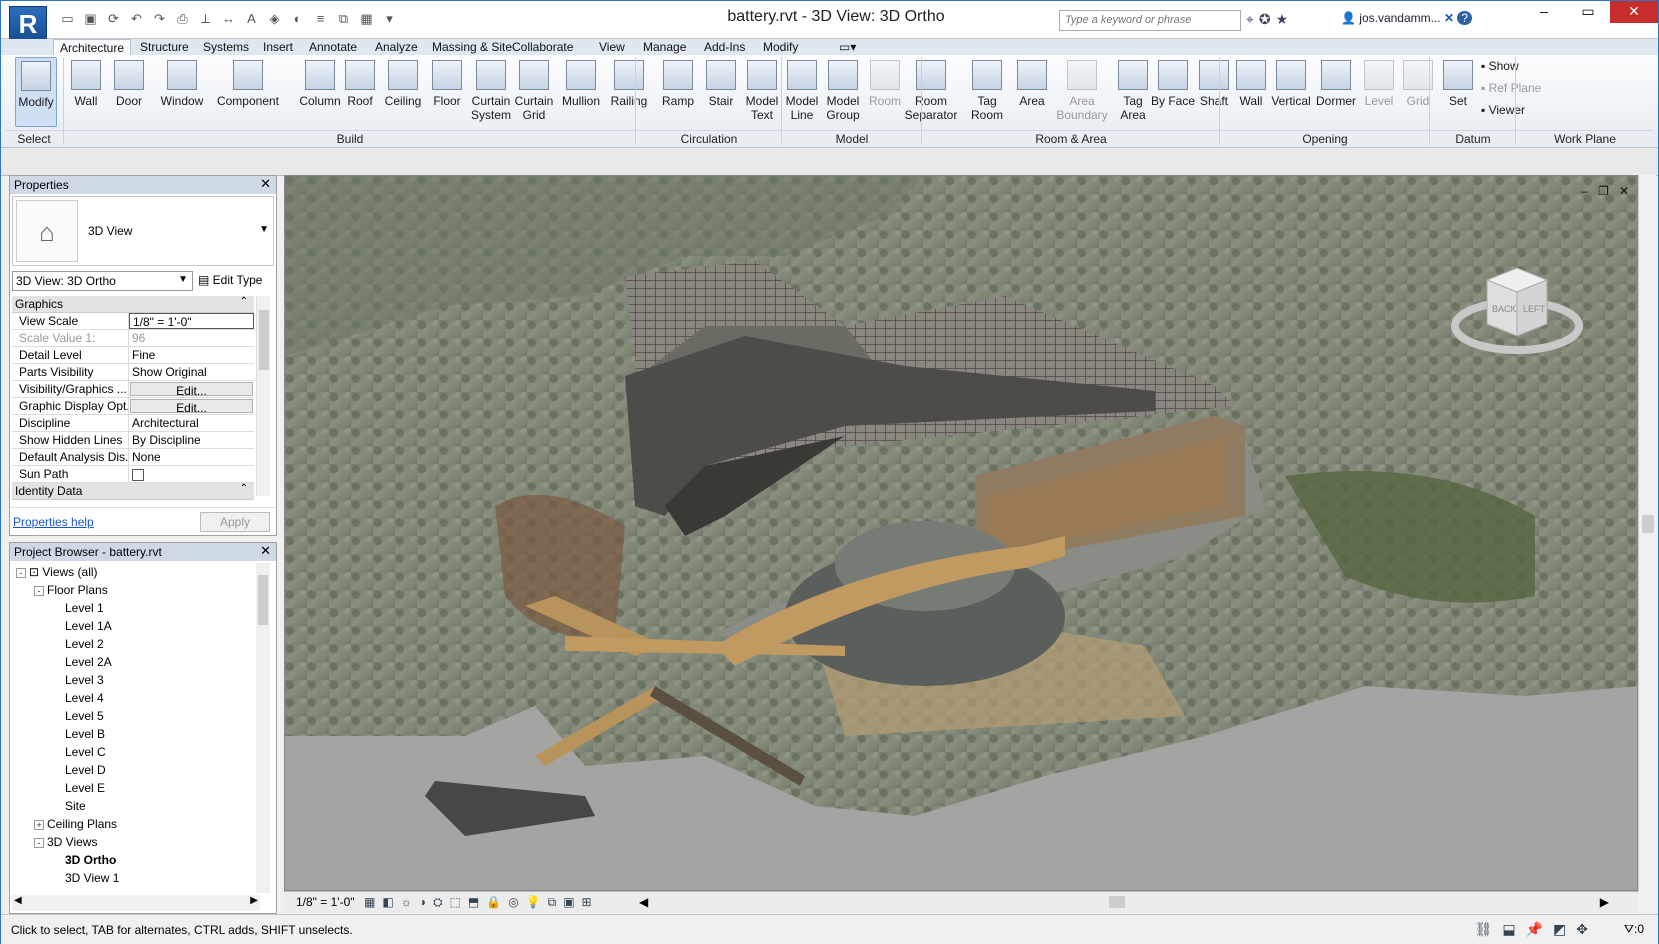 This screenshot has height=944, width=1659. I want to click on modify-button: Modify, so click(36, 92).